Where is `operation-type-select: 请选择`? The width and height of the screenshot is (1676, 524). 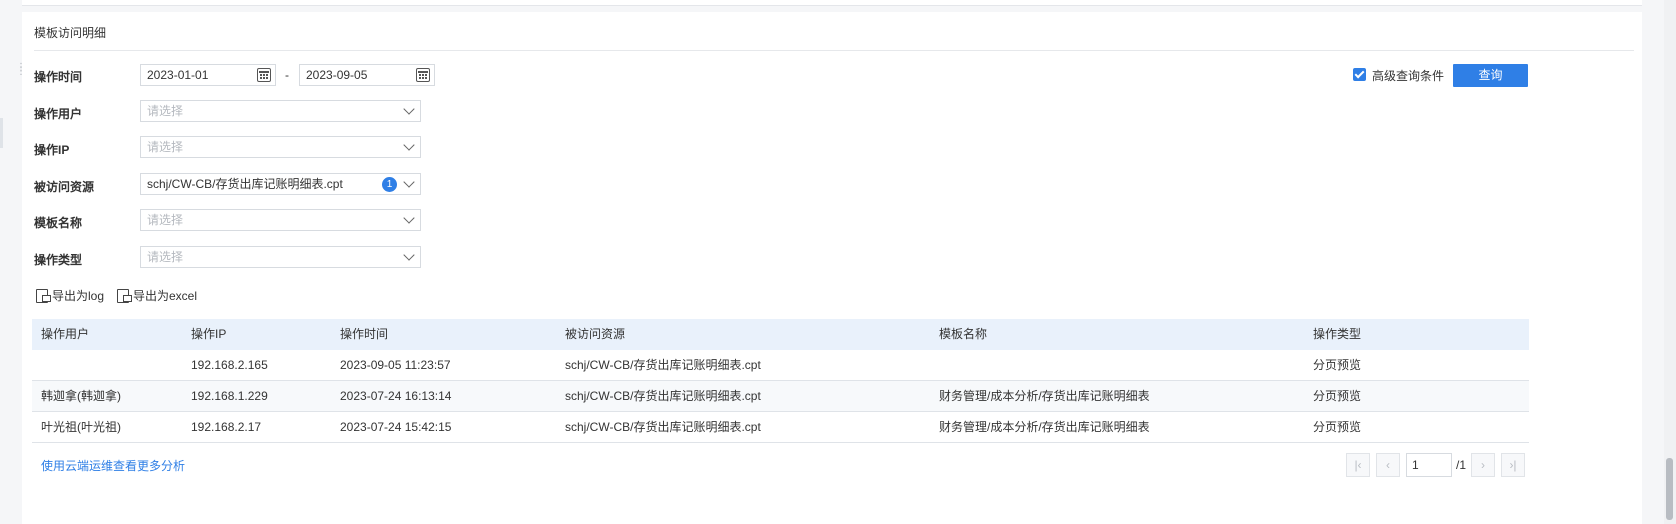
operation-type-select: 请选择 is located at coordinates (280, 257).